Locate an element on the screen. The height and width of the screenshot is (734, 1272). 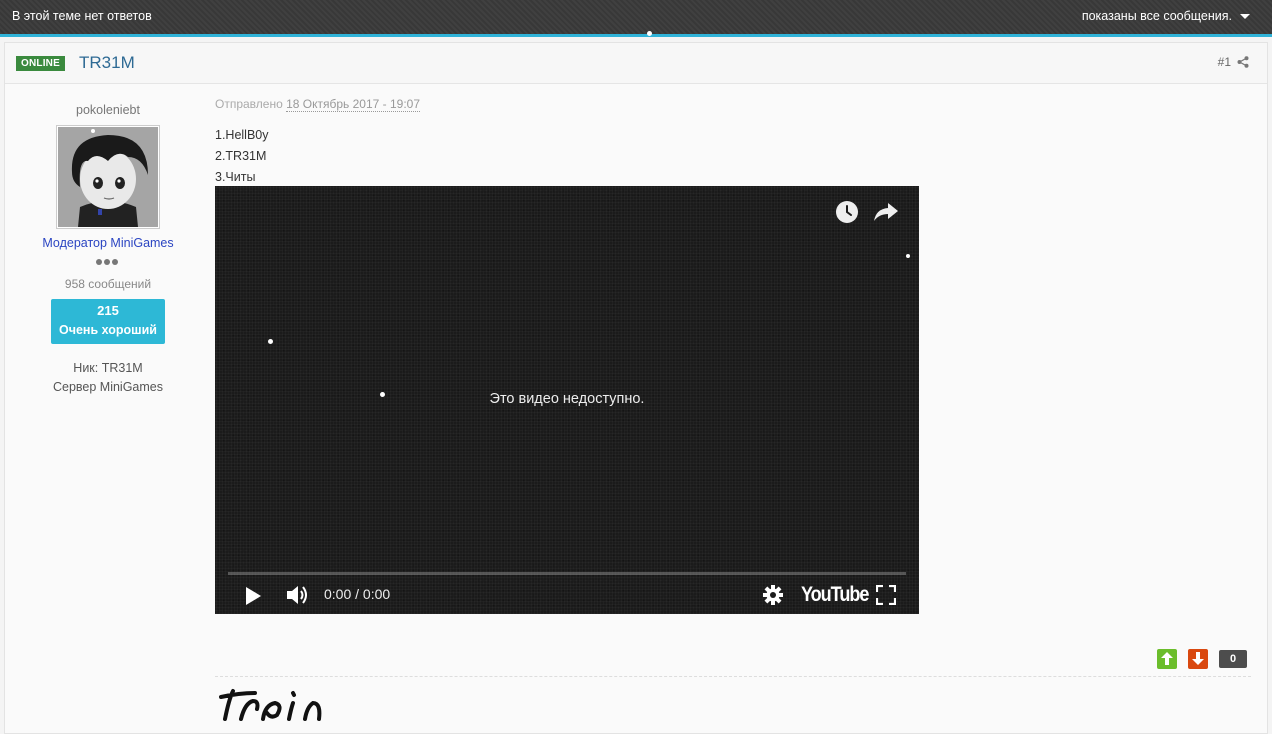
posted-prefix: Отправлено is located at coordinates (249, 104).